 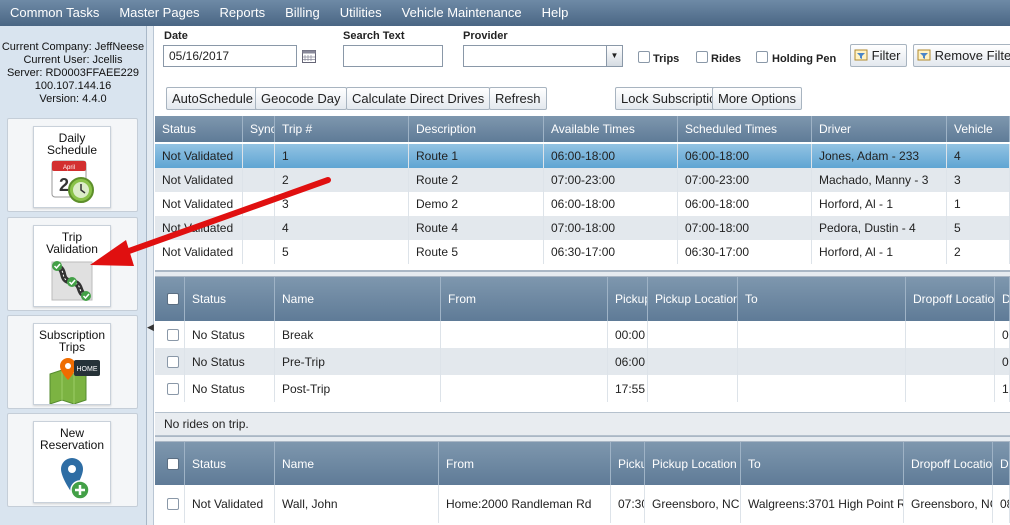 What do you see at coordinates (342, 129) in the screenshot?
I see `column-header: Trip #` at bounding box center [342, 129].